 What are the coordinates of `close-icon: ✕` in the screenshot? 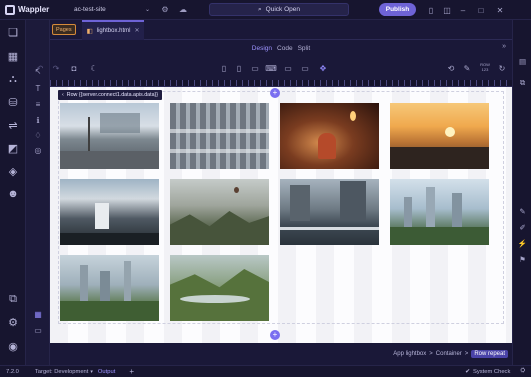 It's located at (136, 30).